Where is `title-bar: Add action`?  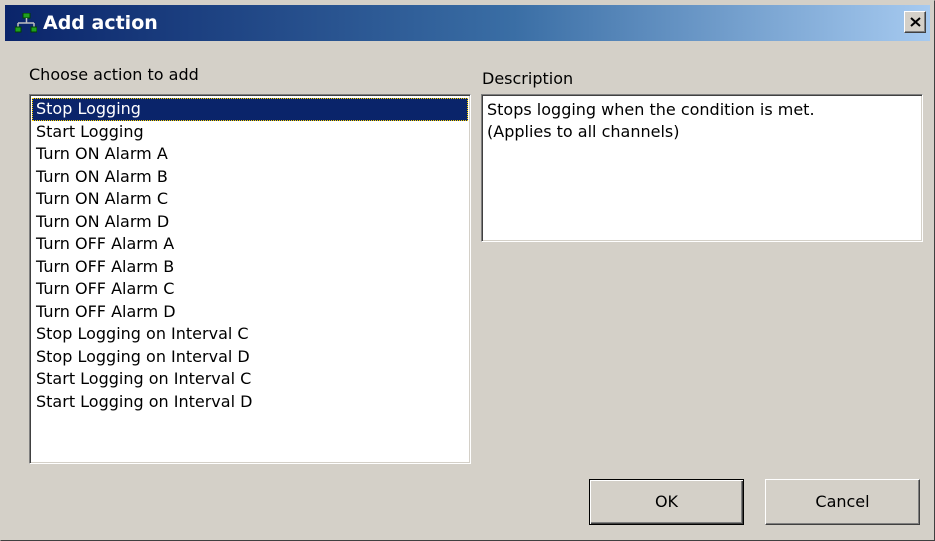 title-bar: Add action is located at coordinates (467, 23).